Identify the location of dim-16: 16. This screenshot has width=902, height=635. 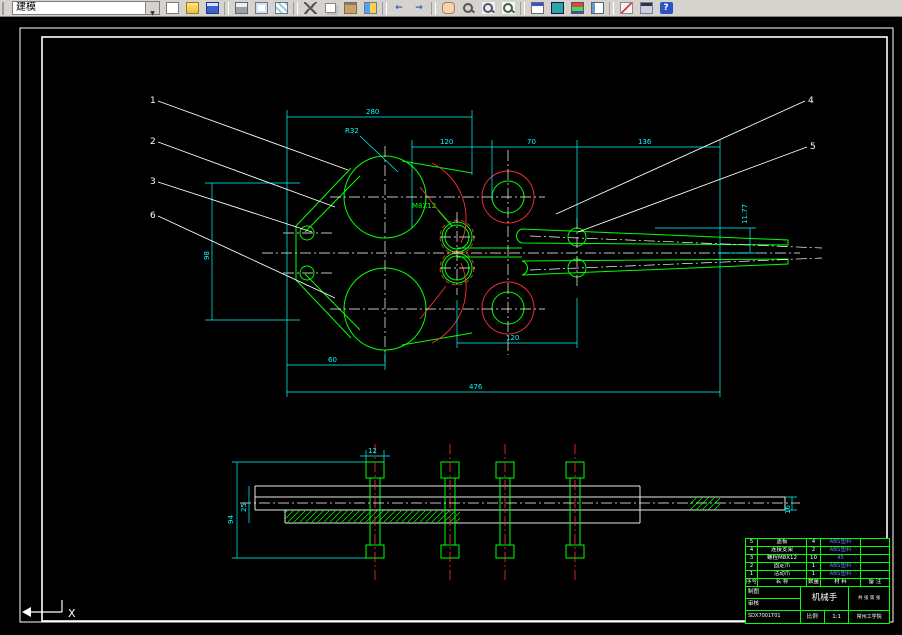
(788, 509).